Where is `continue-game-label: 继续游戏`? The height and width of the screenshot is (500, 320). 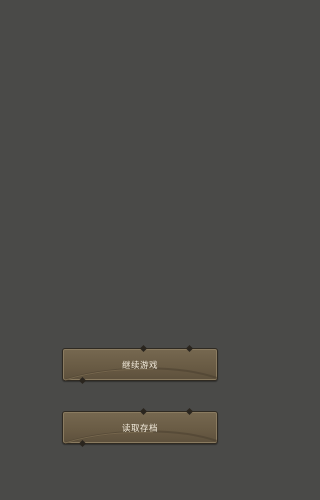 continue-game-label: 继续游戏 is located at coordinates (139, 365).